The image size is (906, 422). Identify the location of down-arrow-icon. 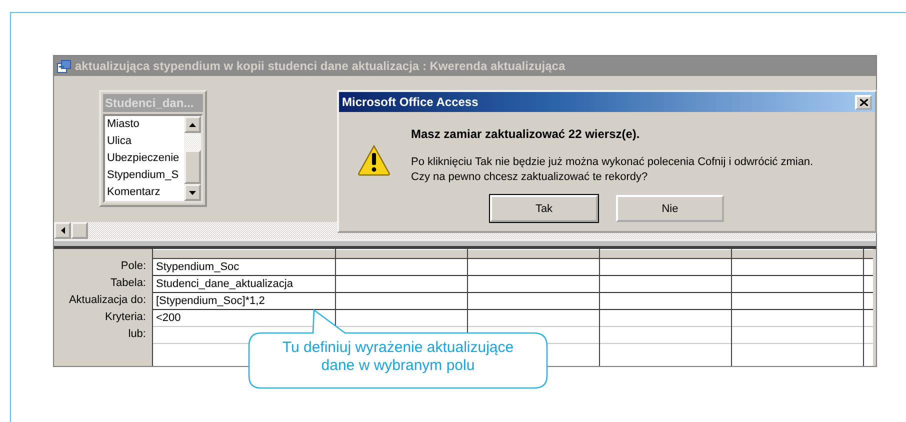
(192, 192).